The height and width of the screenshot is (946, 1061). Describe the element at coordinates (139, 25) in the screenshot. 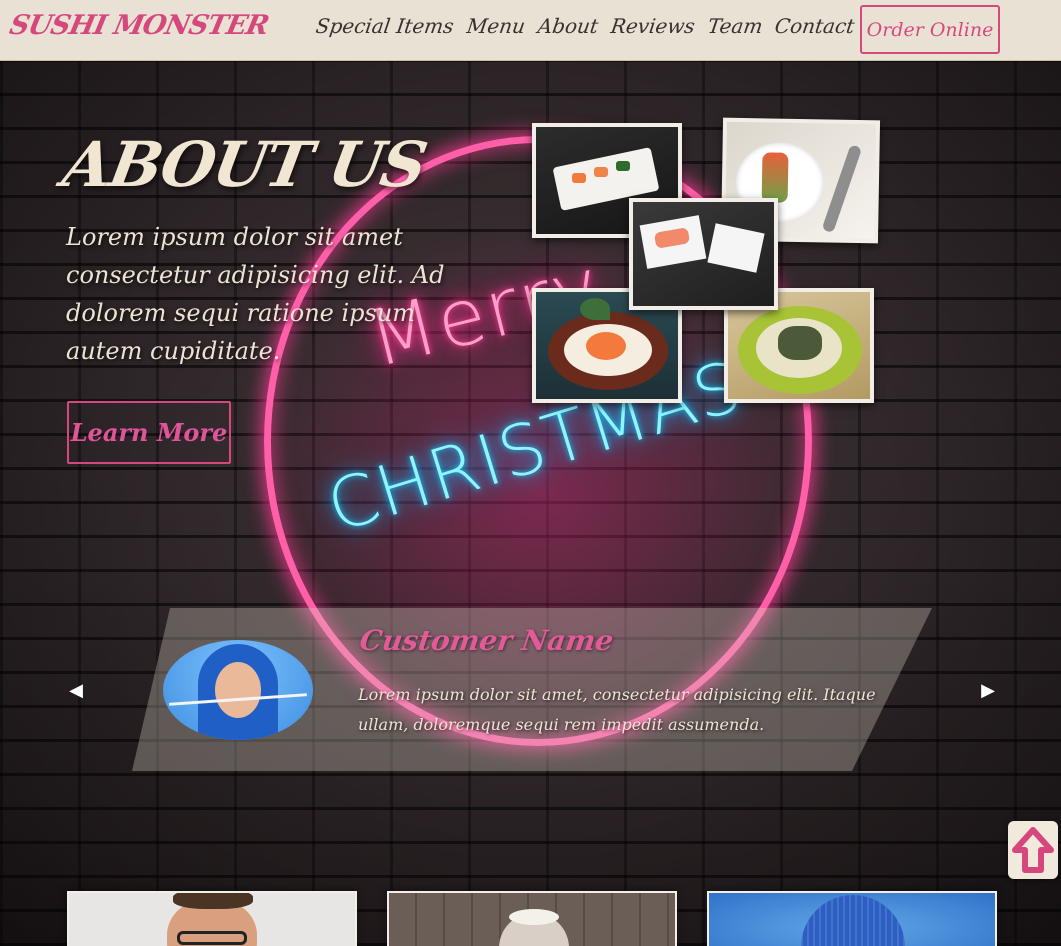

I see `brand-logo: SUSHI MONSTER` at that location.